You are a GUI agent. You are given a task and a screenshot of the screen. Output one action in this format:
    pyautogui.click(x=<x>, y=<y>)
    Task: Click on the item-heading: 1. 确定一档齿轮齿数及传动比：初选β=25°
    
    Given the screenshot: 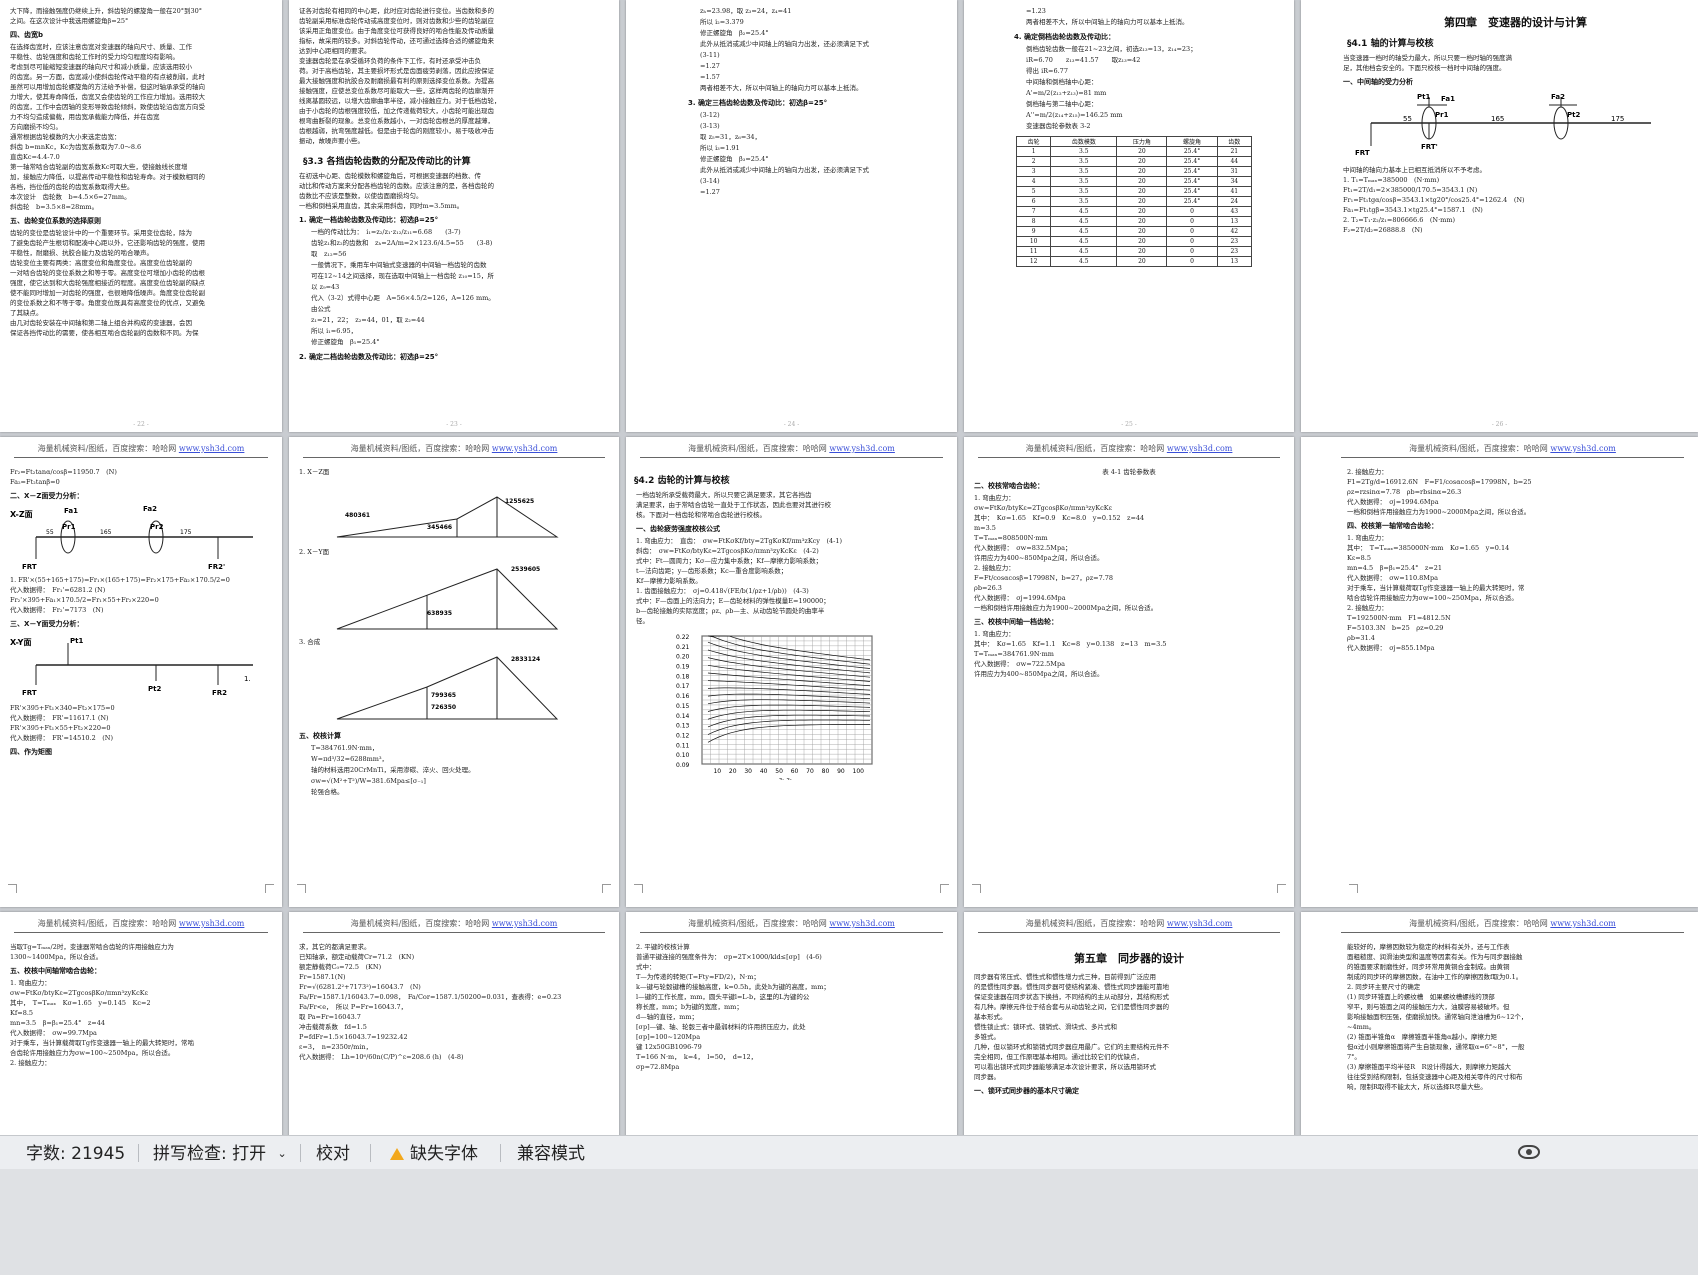 What is the action you would take?
    pyautogui.click(x=369, y=220)
    